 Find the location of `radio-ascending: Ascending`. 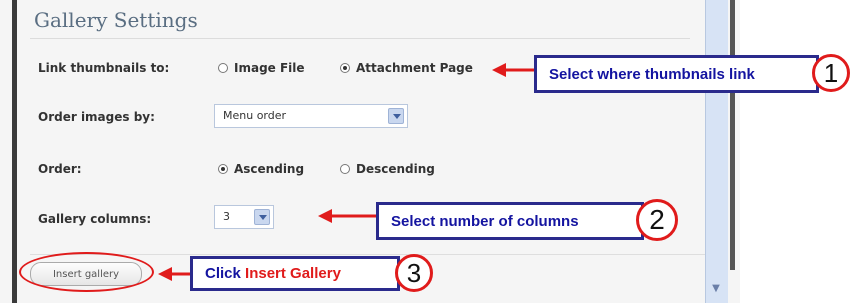

radio-ascending: Ascending is located at coordinates (261, 169).